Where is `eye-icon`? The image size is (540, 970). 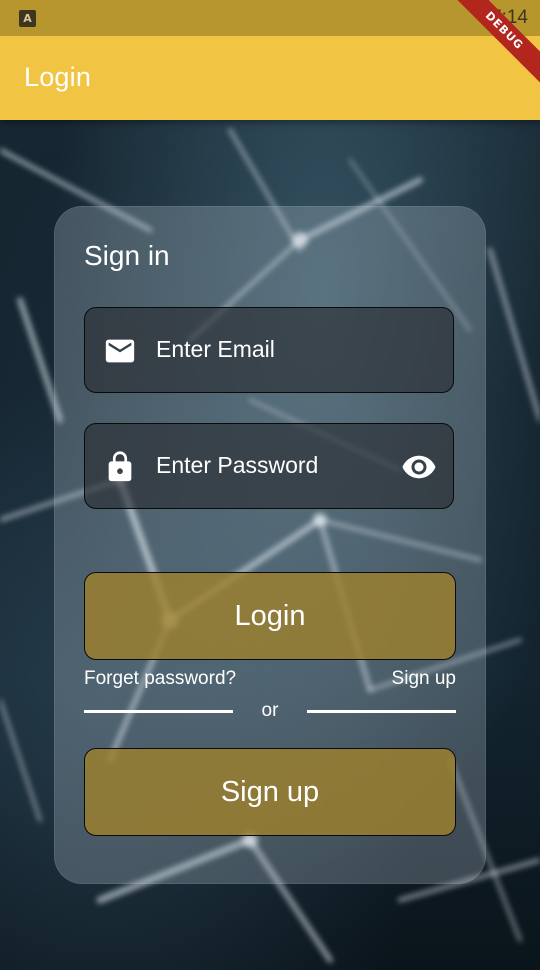
eye-icon is located at coordinates (419, 467).